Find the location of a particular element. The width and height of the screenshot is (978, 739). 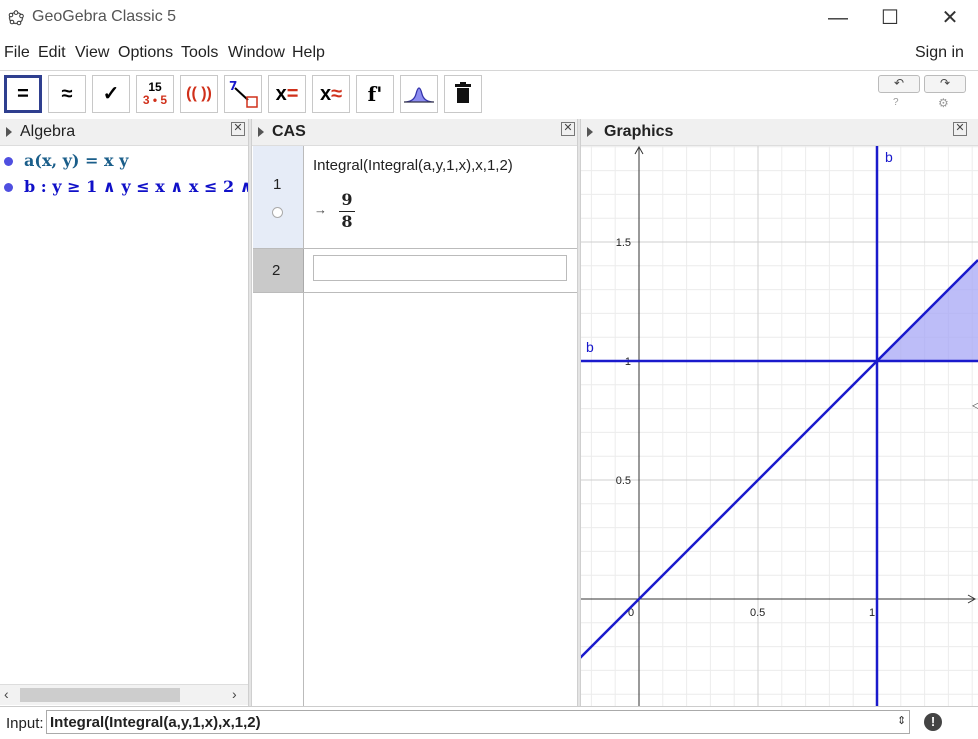

algebra-item: b : y ≥ 1 ∧ y ≤ x ∧ x ≤ 2 ∧ is located at coordinates (124, 187).